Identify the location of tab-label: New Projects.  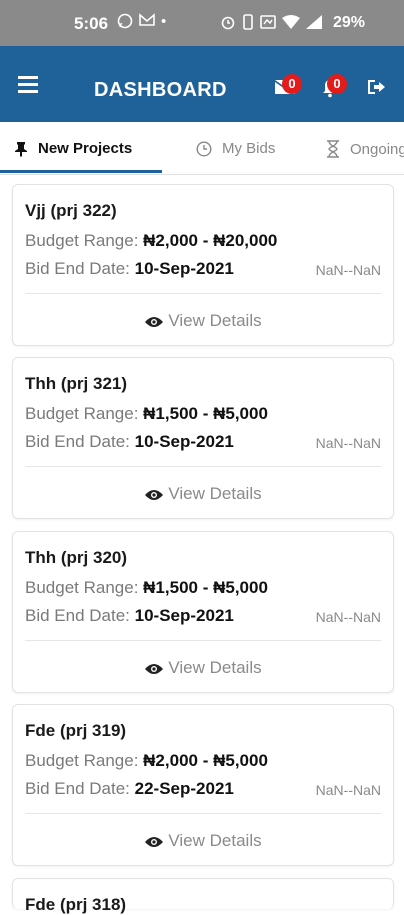
(85, 148).